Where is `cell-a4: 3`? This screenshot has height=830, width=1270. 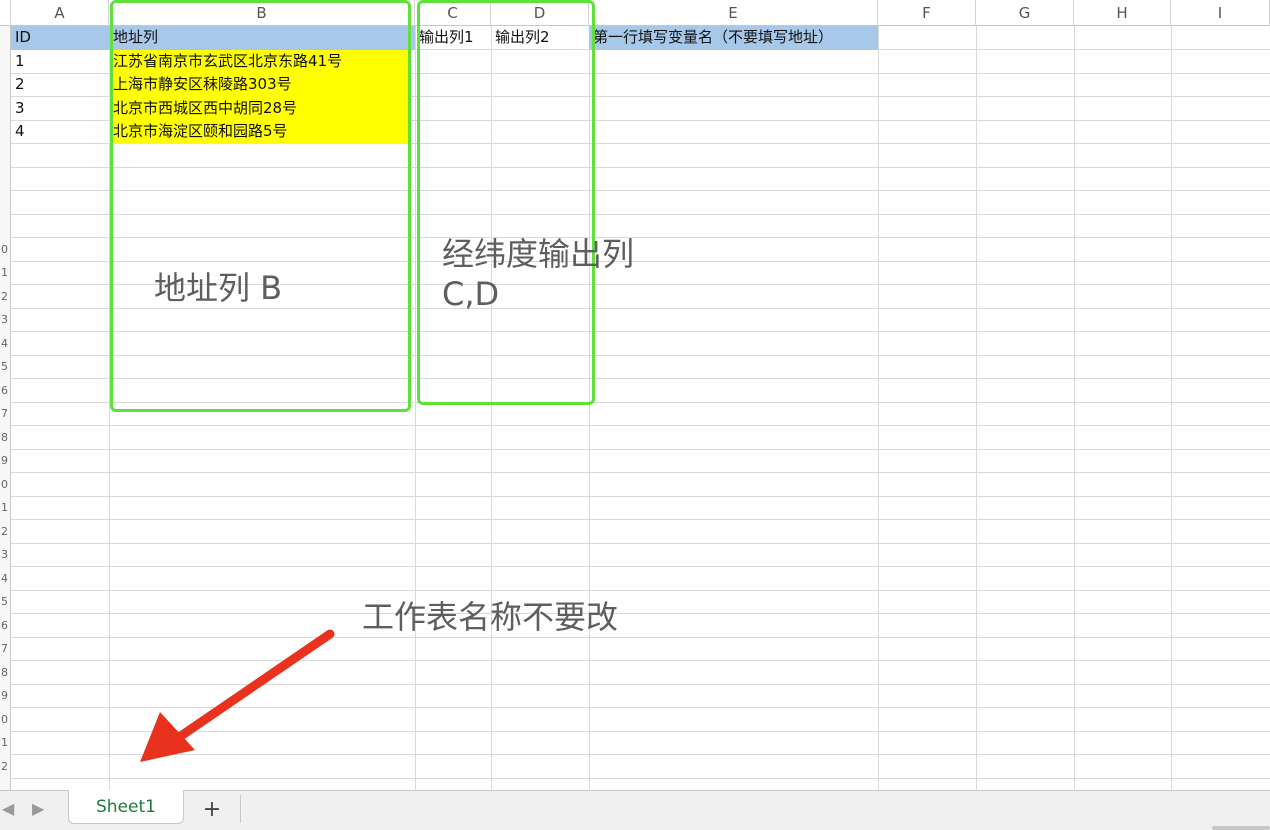
cell-a4: 3 is located at coordinates (60, 109).